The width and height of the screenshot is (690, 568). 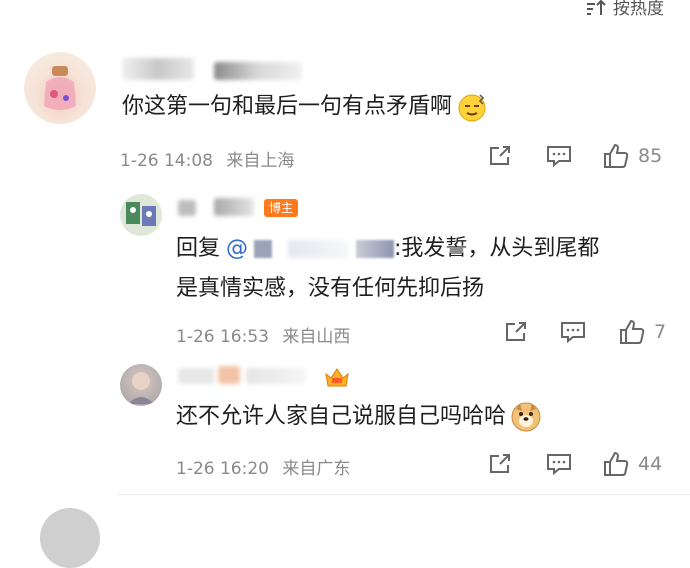 I want to click on location: 来自上海, so click(x=260, y=161).